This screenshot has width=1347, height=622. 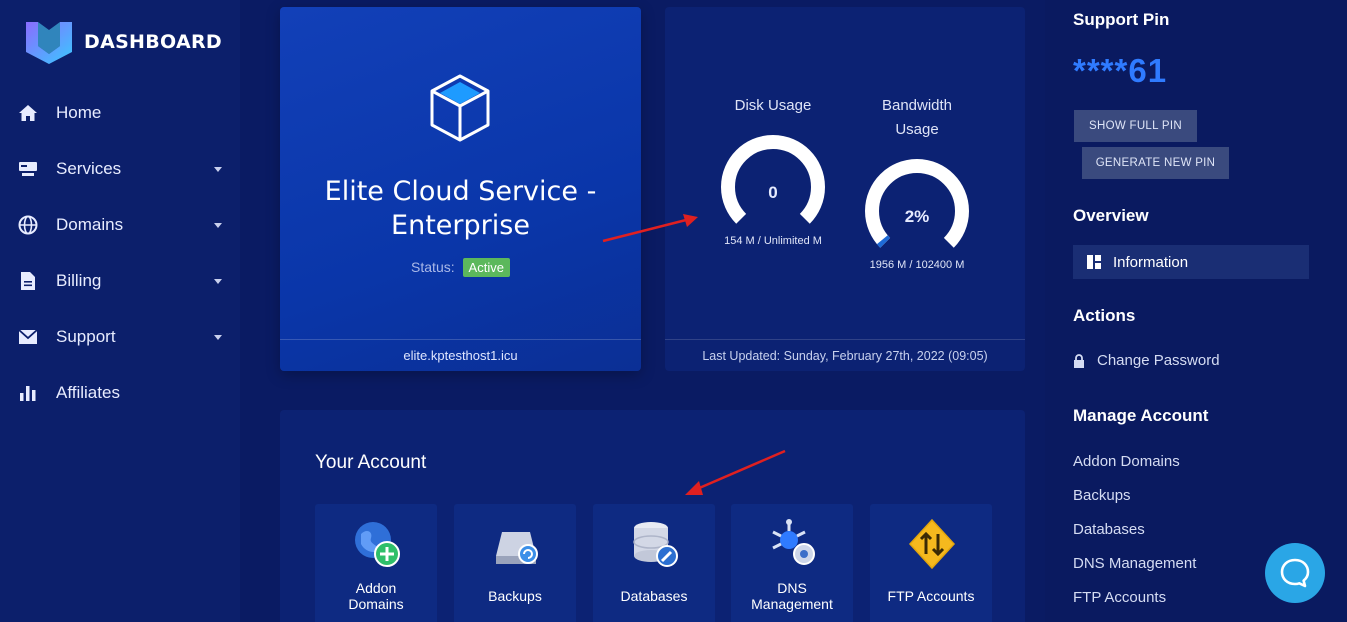 I want to click on sidebar-item-support: Support, so click(x=120, y=337).